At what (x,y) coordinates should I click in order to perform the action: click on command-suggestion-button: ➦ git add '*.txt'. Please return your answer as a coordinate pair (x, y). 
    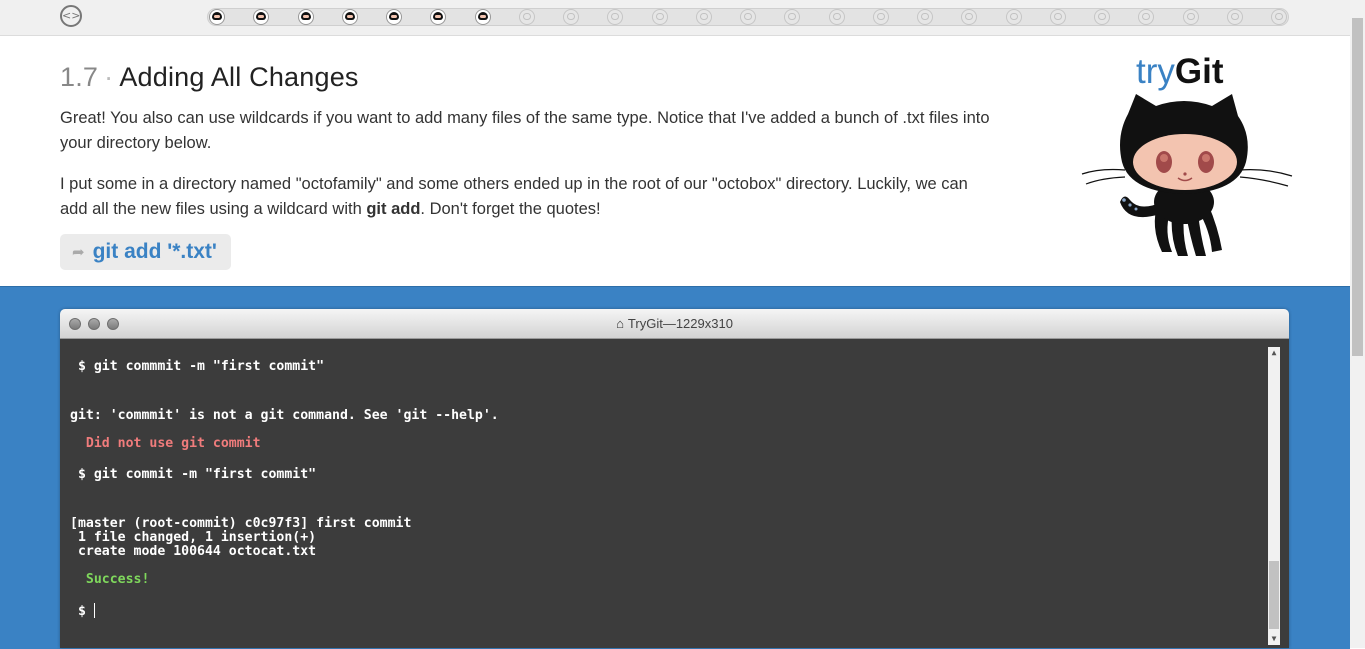
    Looking at the image, I should click on (145, 252).